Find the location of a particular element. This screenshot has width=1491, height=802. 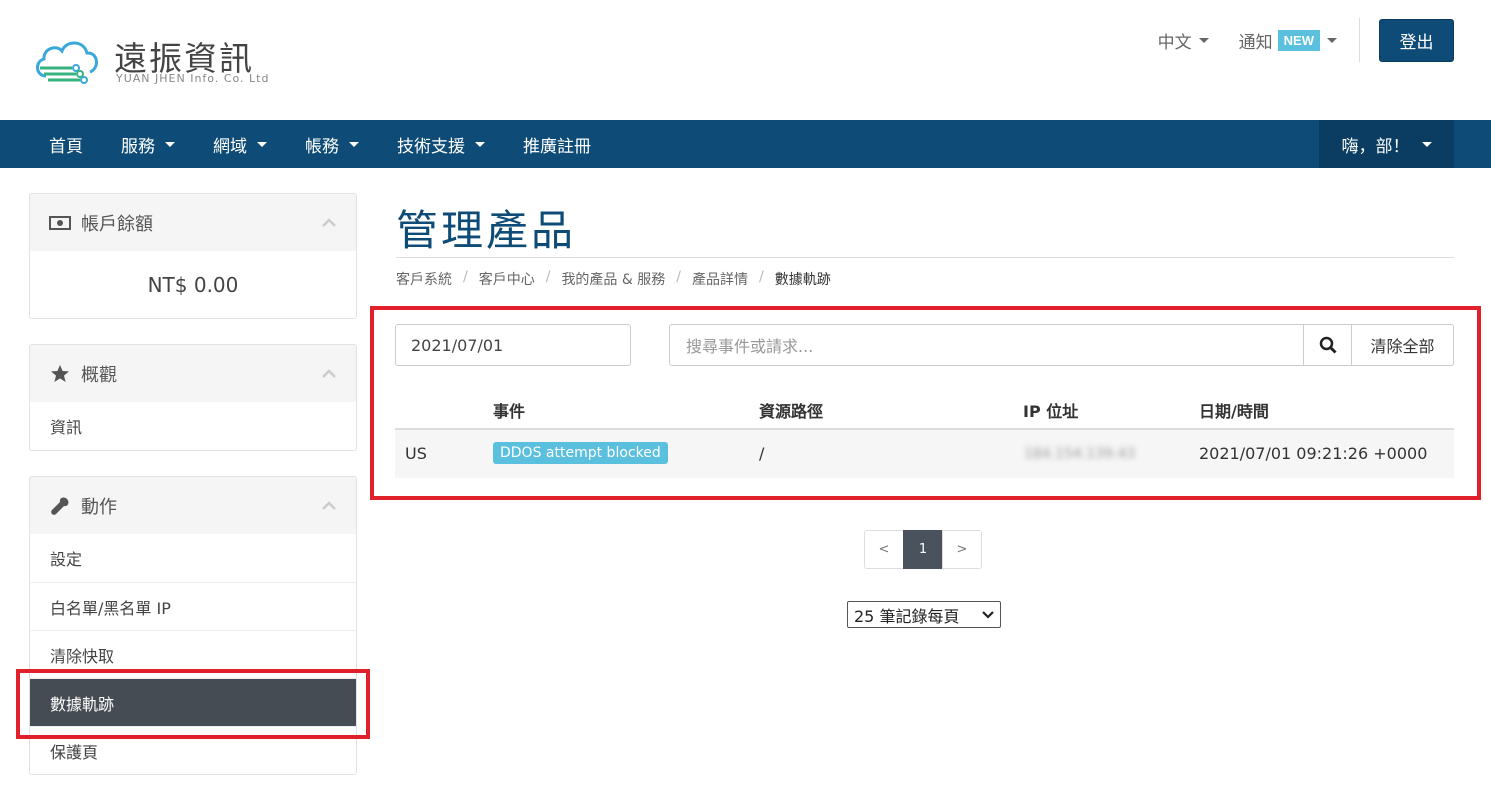

search-group: 搜尋事件或請求... 清除全部 is located at coordinates (1061, 345).